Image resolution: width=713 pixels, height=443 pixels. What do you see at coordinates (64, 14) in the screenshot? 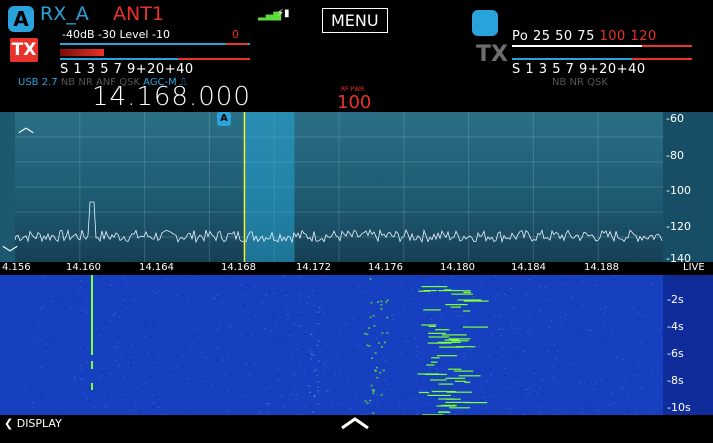
I see `rx-a-label: RX_A` at bounding box center [64, 14].